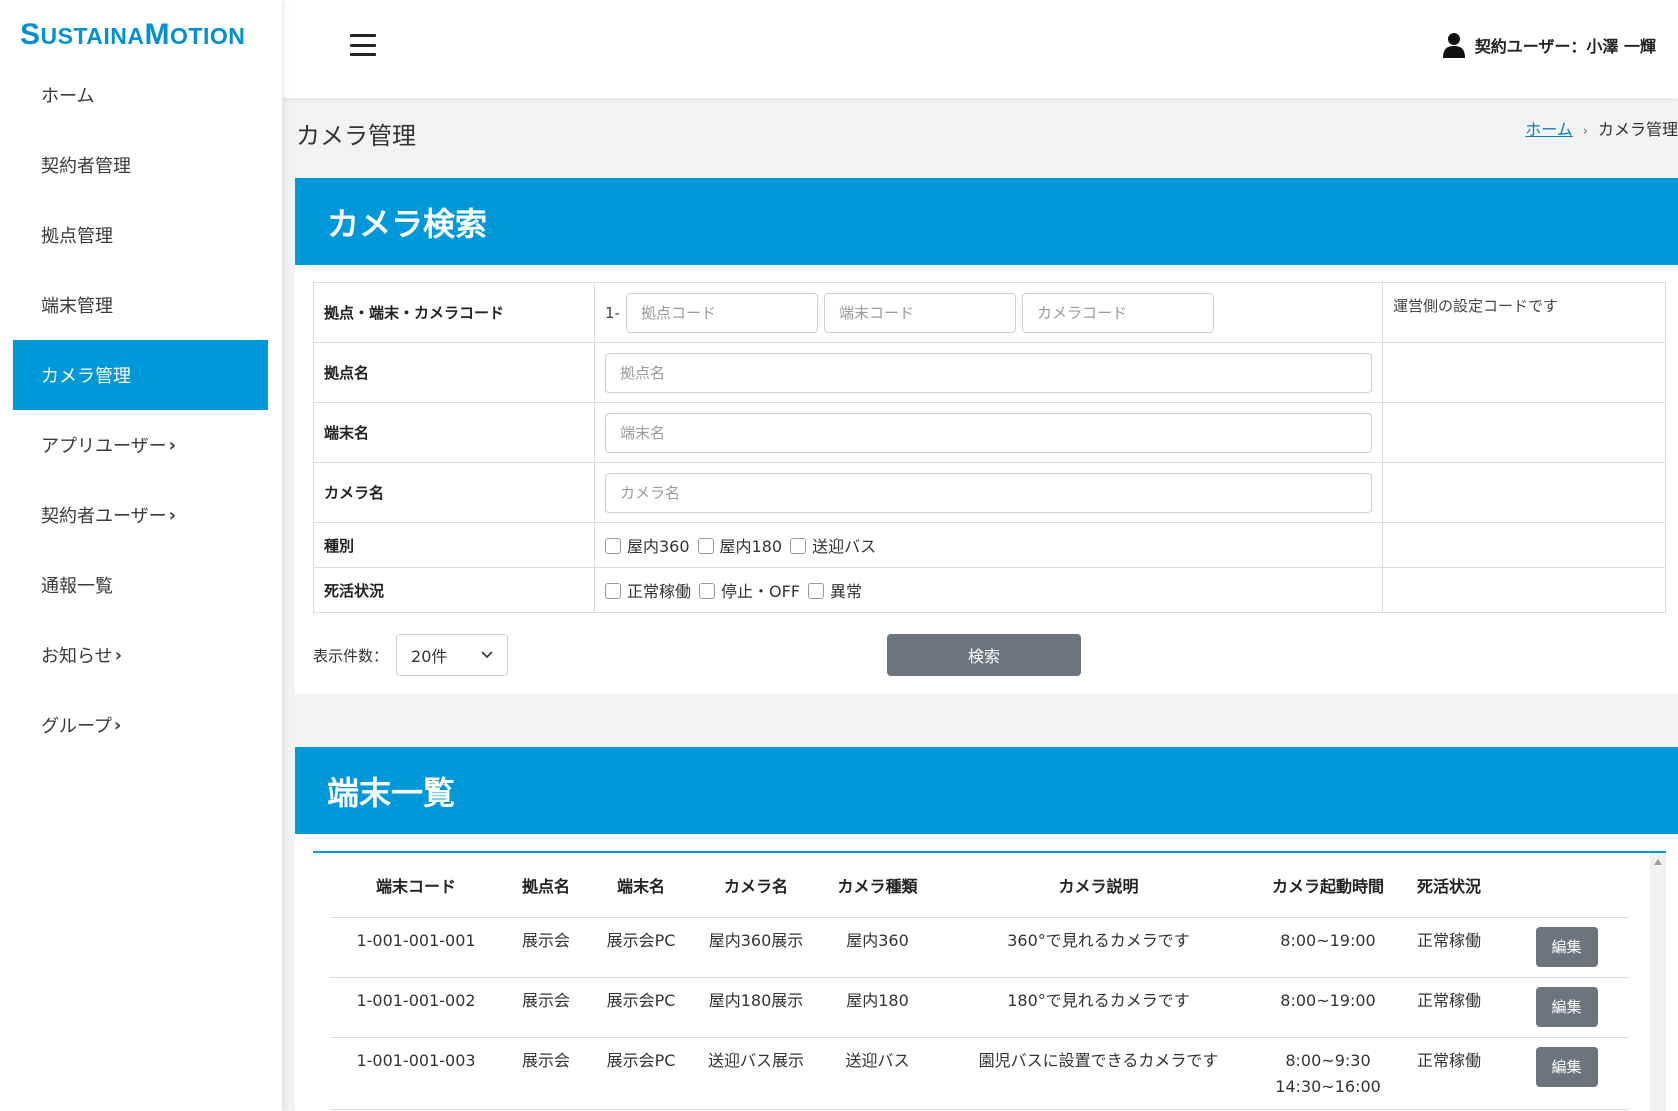 The width and height of the screenshot is (1678, 1111). What do you see at coordinates (86, 166) in the screenshot?
I see `sidebar-item-label: 契約者管理` at bounding box center [86, 166].